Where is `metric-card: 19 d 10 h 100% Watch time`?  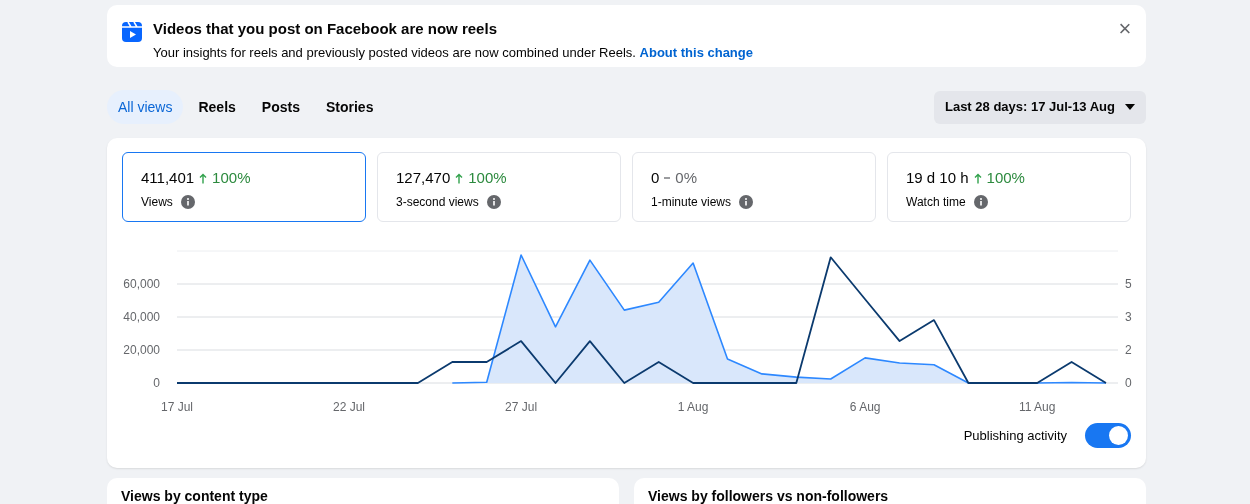 metric-card: 19 d 10 h 100% Watch time is located at coordinates (1009, 187).